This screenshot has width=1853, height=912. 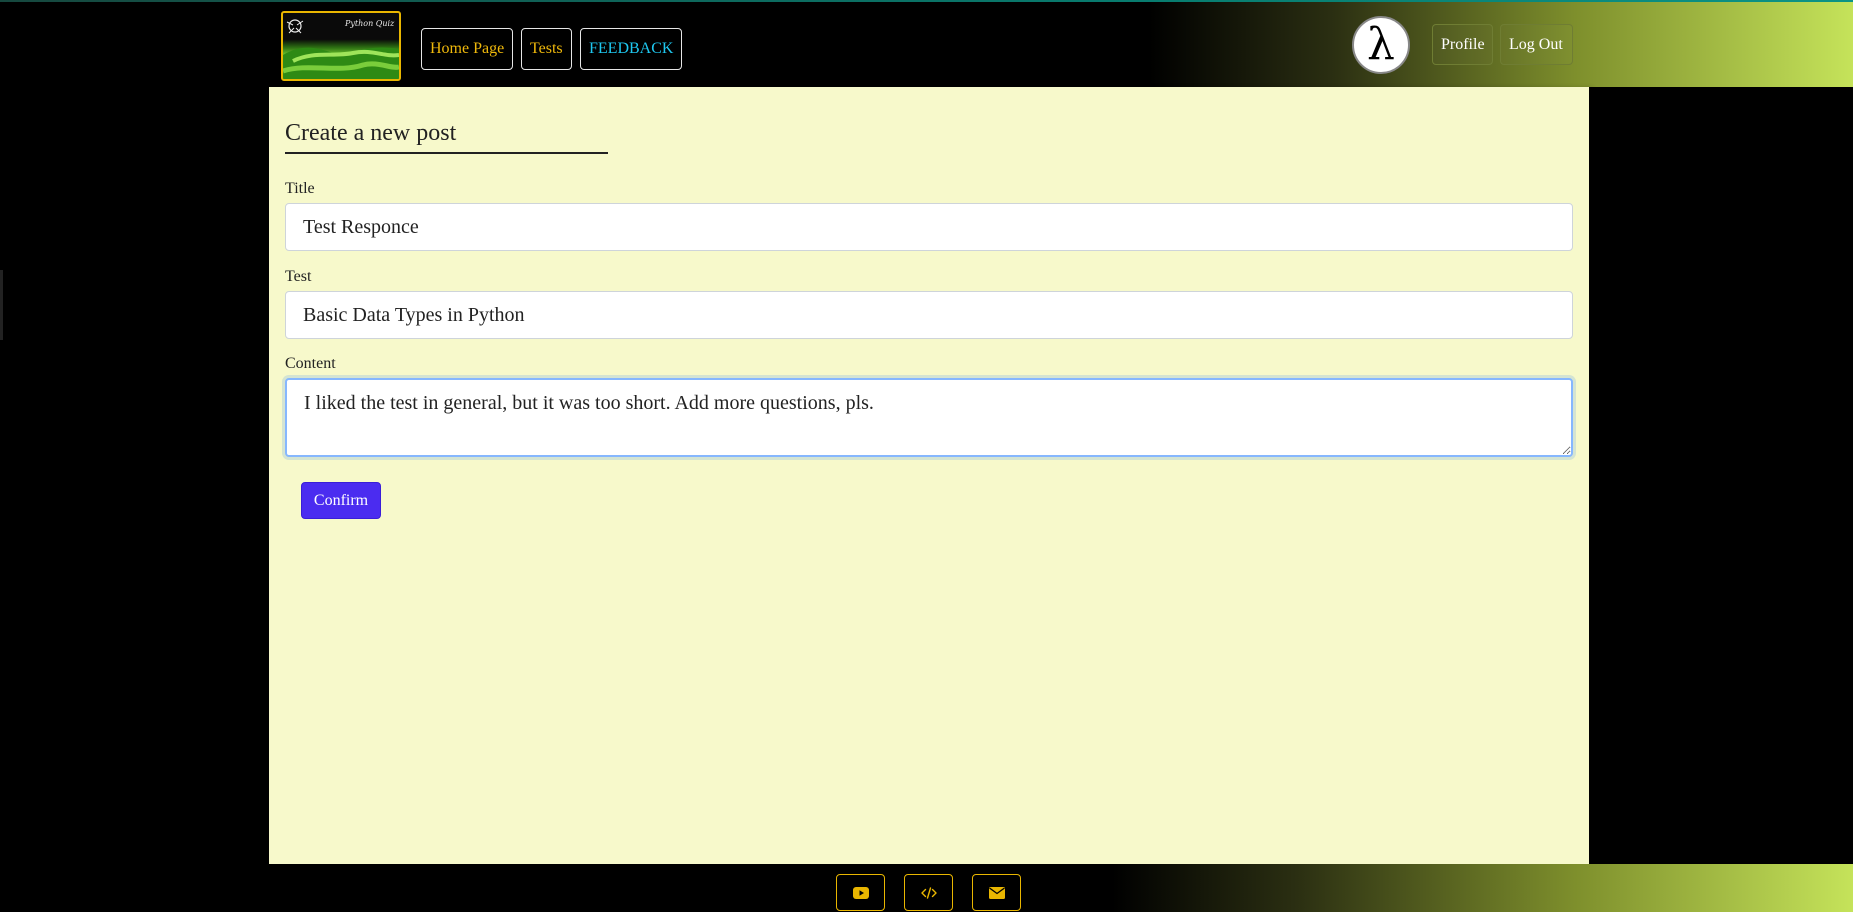 What do you see at coordinates (929, 315) in the screenshot?
I see `test-input` at bounding box center [929, 315].